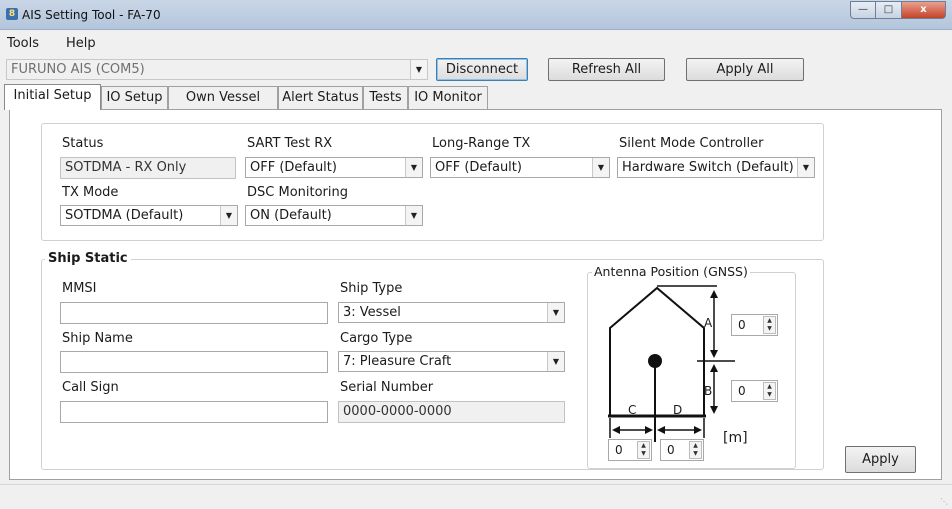 The width and height of the screenshot is (952, 509). I want to click on close-icon: x, so click(924, 10).